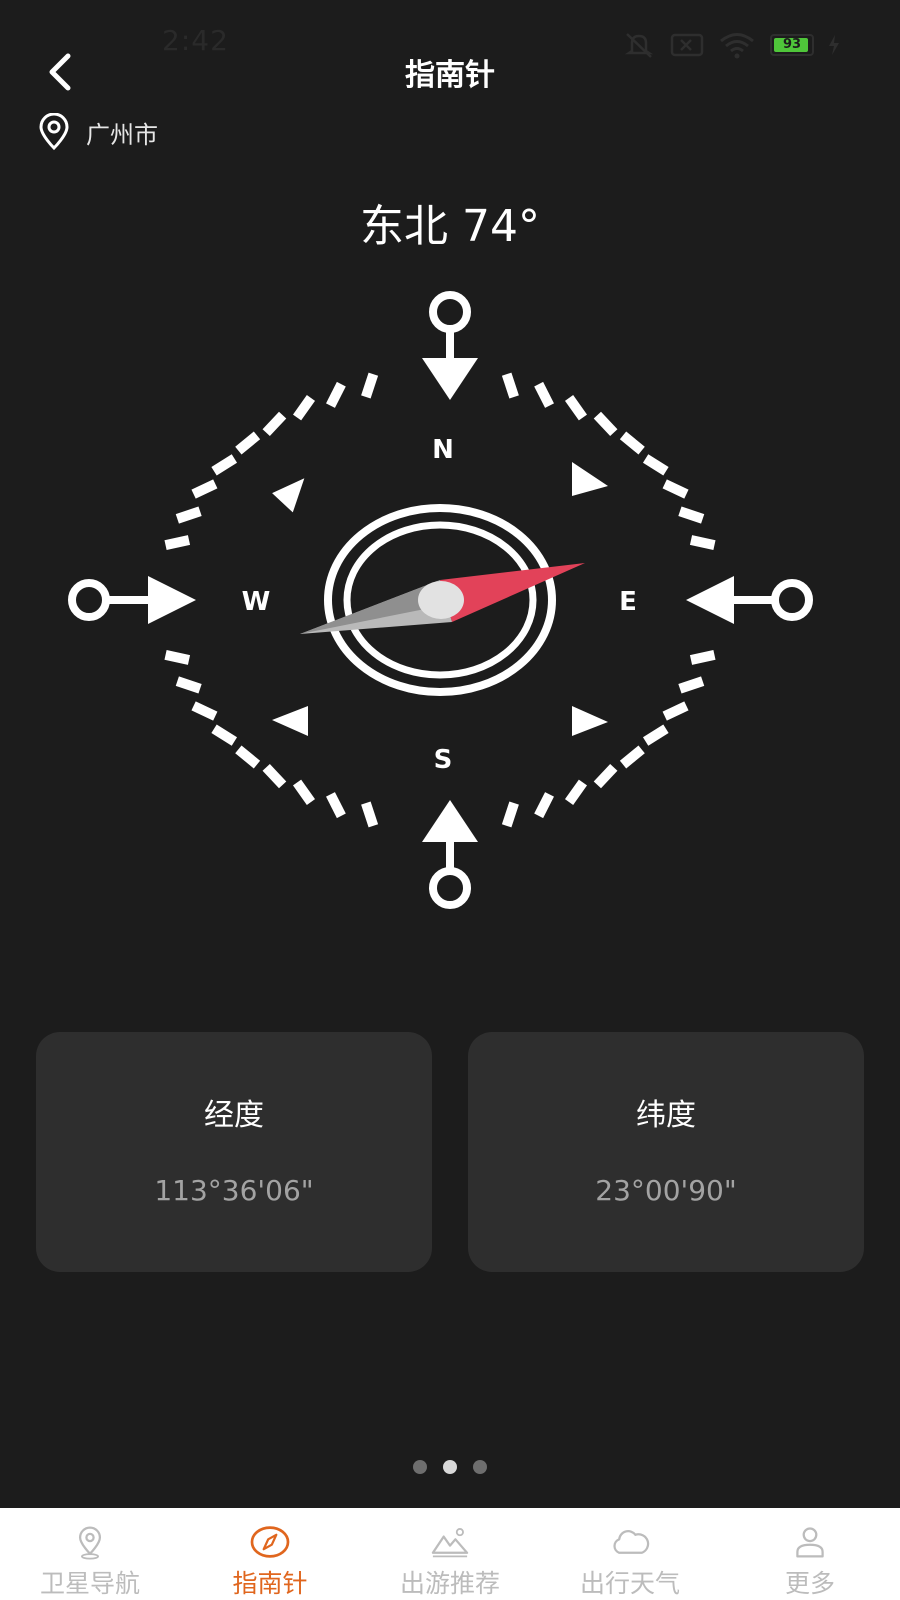 Image resolution: width=900 pixels, height=1600 pixels. What do you see at coordinates (288, 495) in the screenshot?
I see `triangle-marker-nw` at bounding box center [288, 495].